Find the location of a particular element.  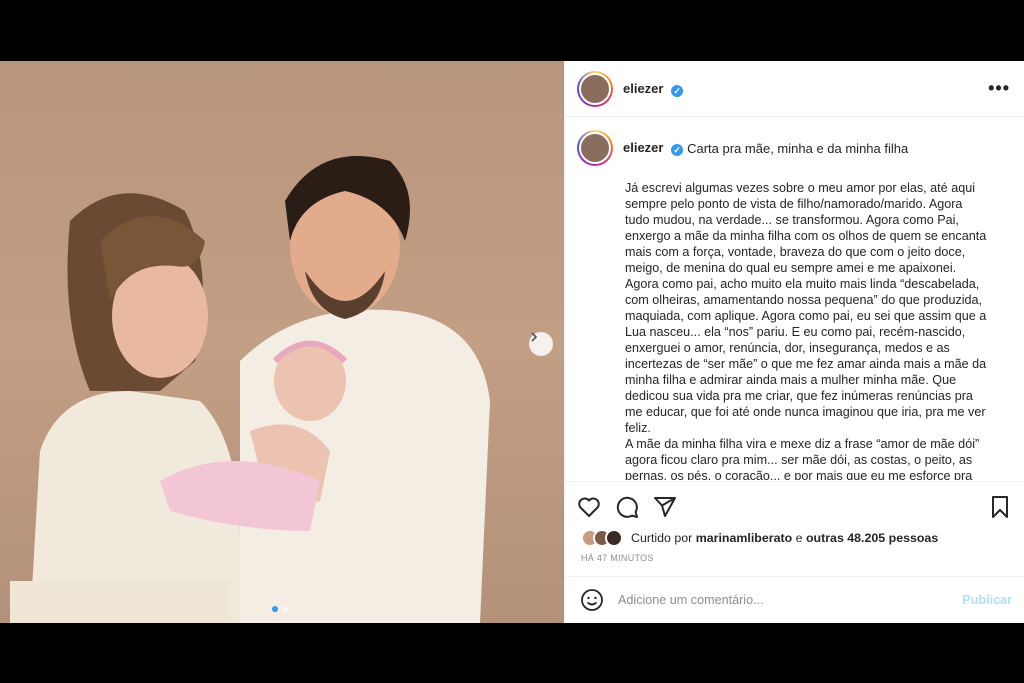

comment-bar: Publicar is located at coordinates (794, 599).